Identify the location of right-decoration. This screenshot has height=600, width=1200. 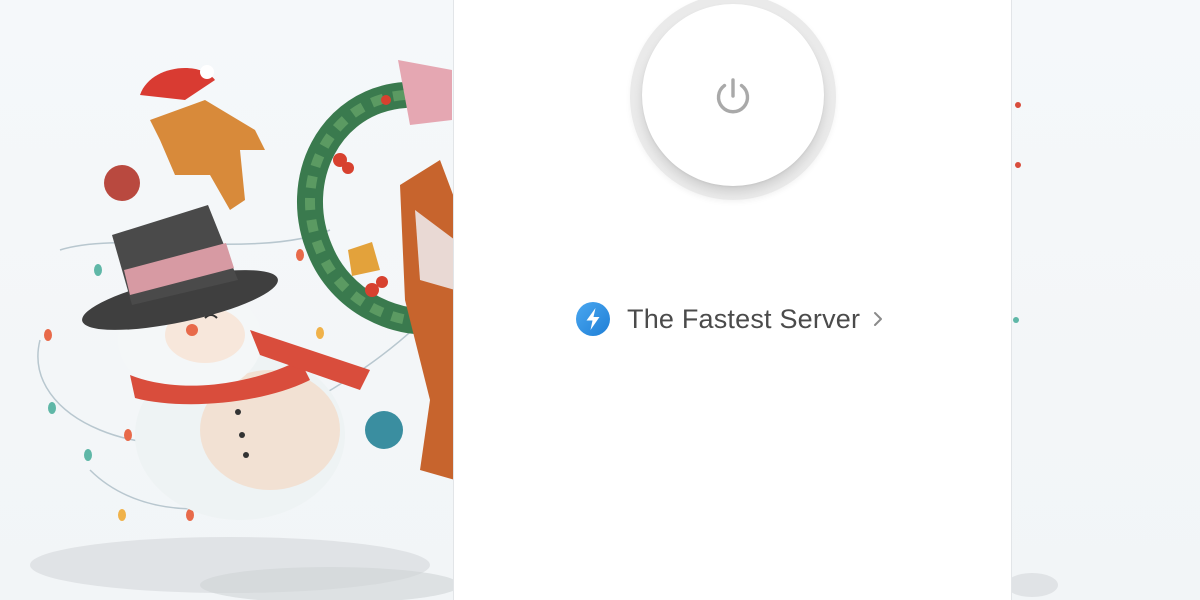
(1035, 349).